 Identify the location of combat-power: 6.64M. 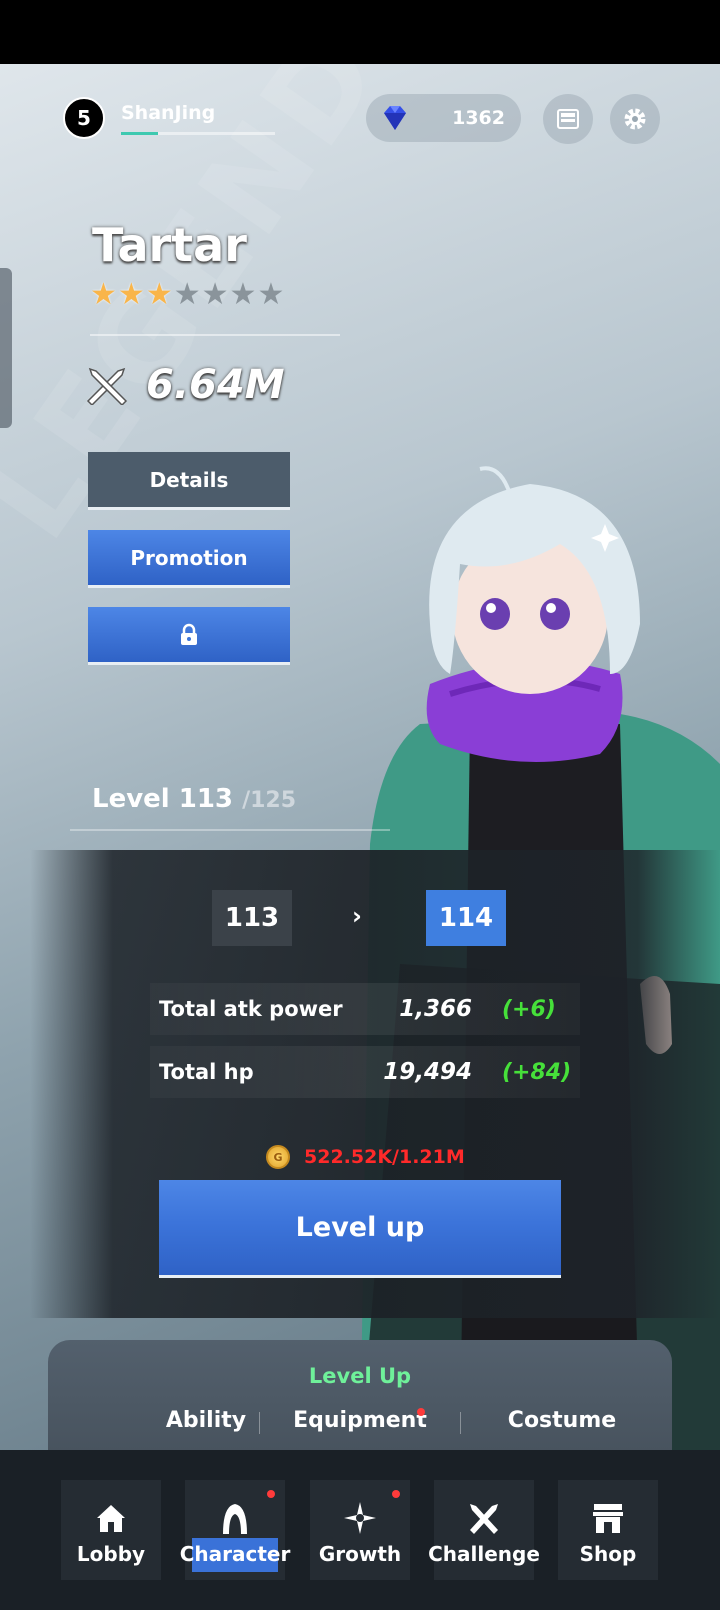
(184, 385).